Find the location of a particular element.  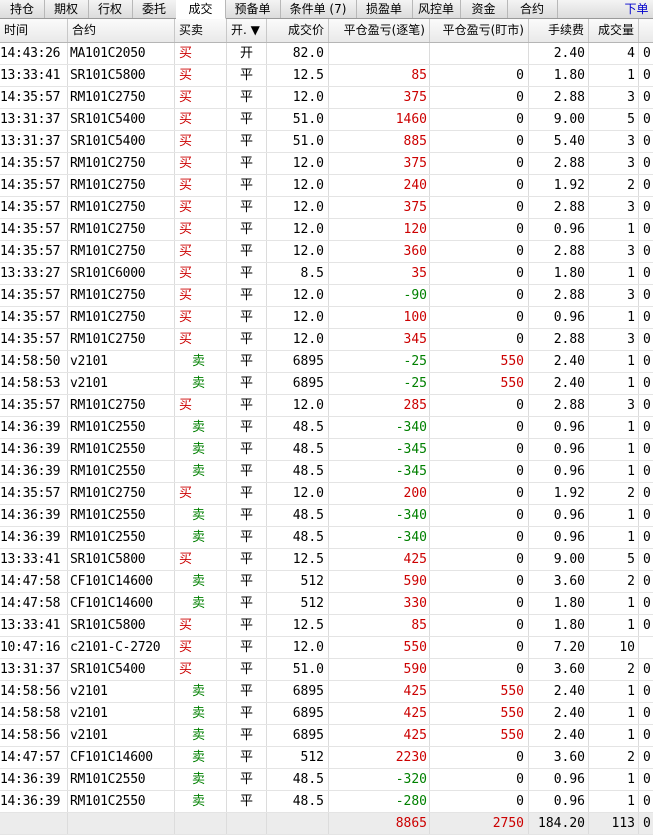

place-order-link: 下单 is located at coordinates (636, 9).